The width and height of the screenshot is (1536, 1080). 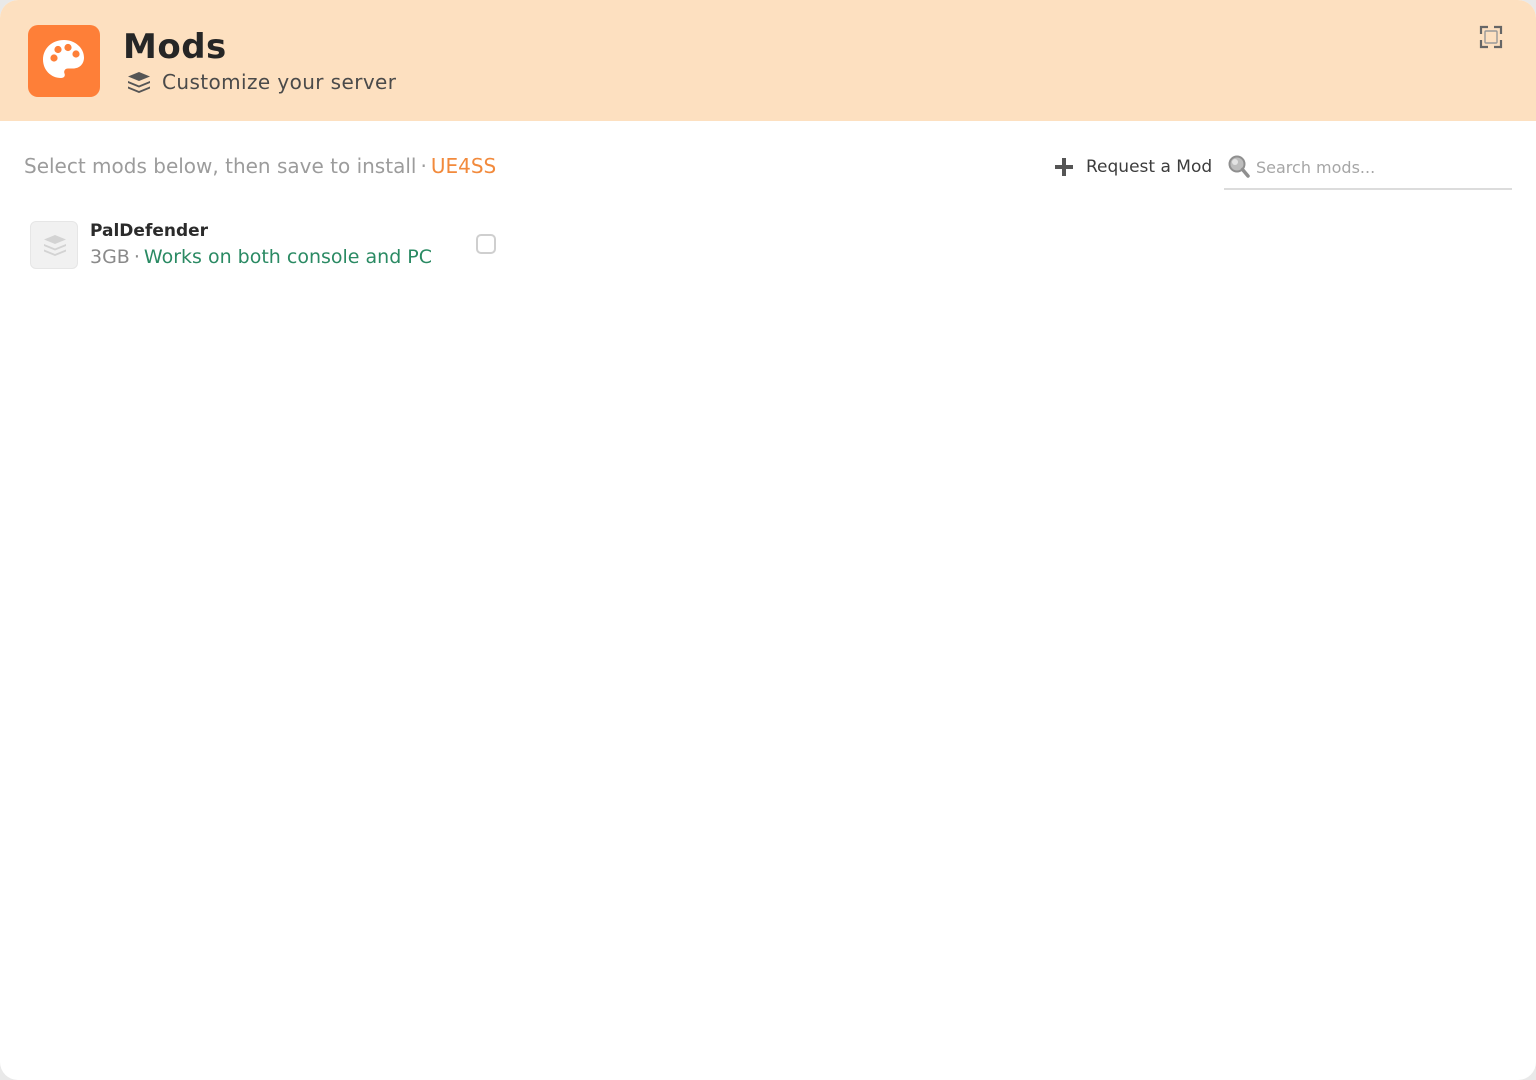 What do you see at coordinates (1064, 167) in the screenshot?
I see `plus-icon` at bounding box center [1064, 167].